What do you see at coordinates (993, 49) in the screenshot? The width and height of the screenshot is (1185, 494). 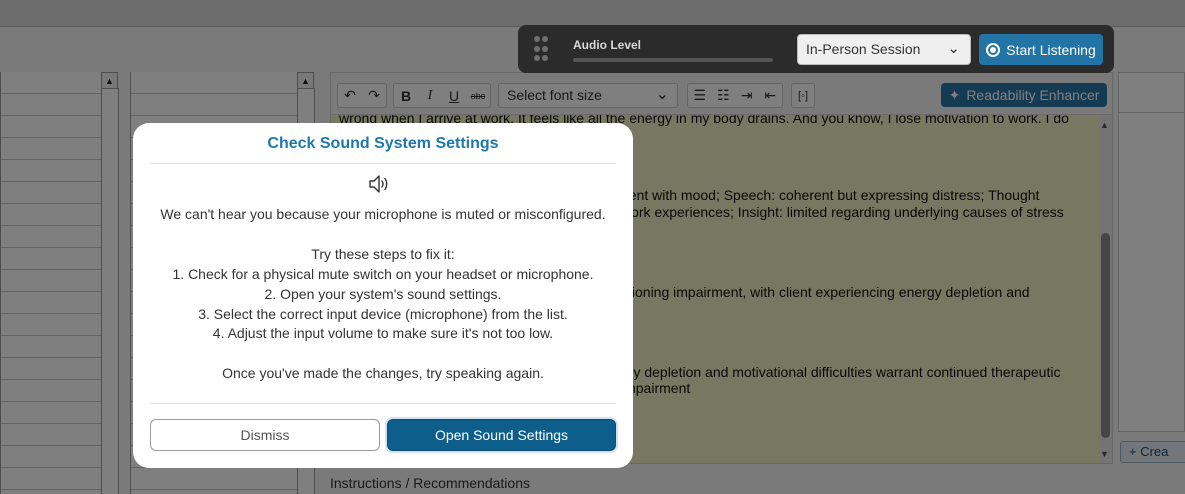 I see `record-icon` at bounding box center [993, 49].